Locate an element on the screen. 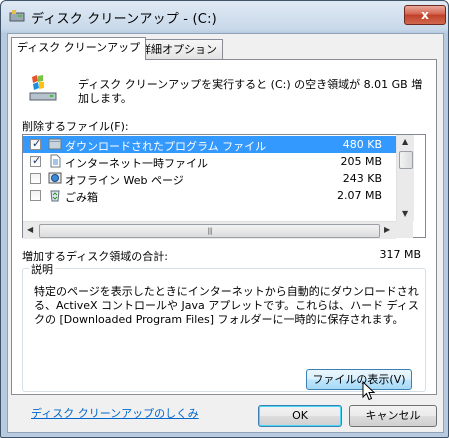  list-item: ✓ インターネット一時ファイル 205 MB is located at coordinates (209, 161).